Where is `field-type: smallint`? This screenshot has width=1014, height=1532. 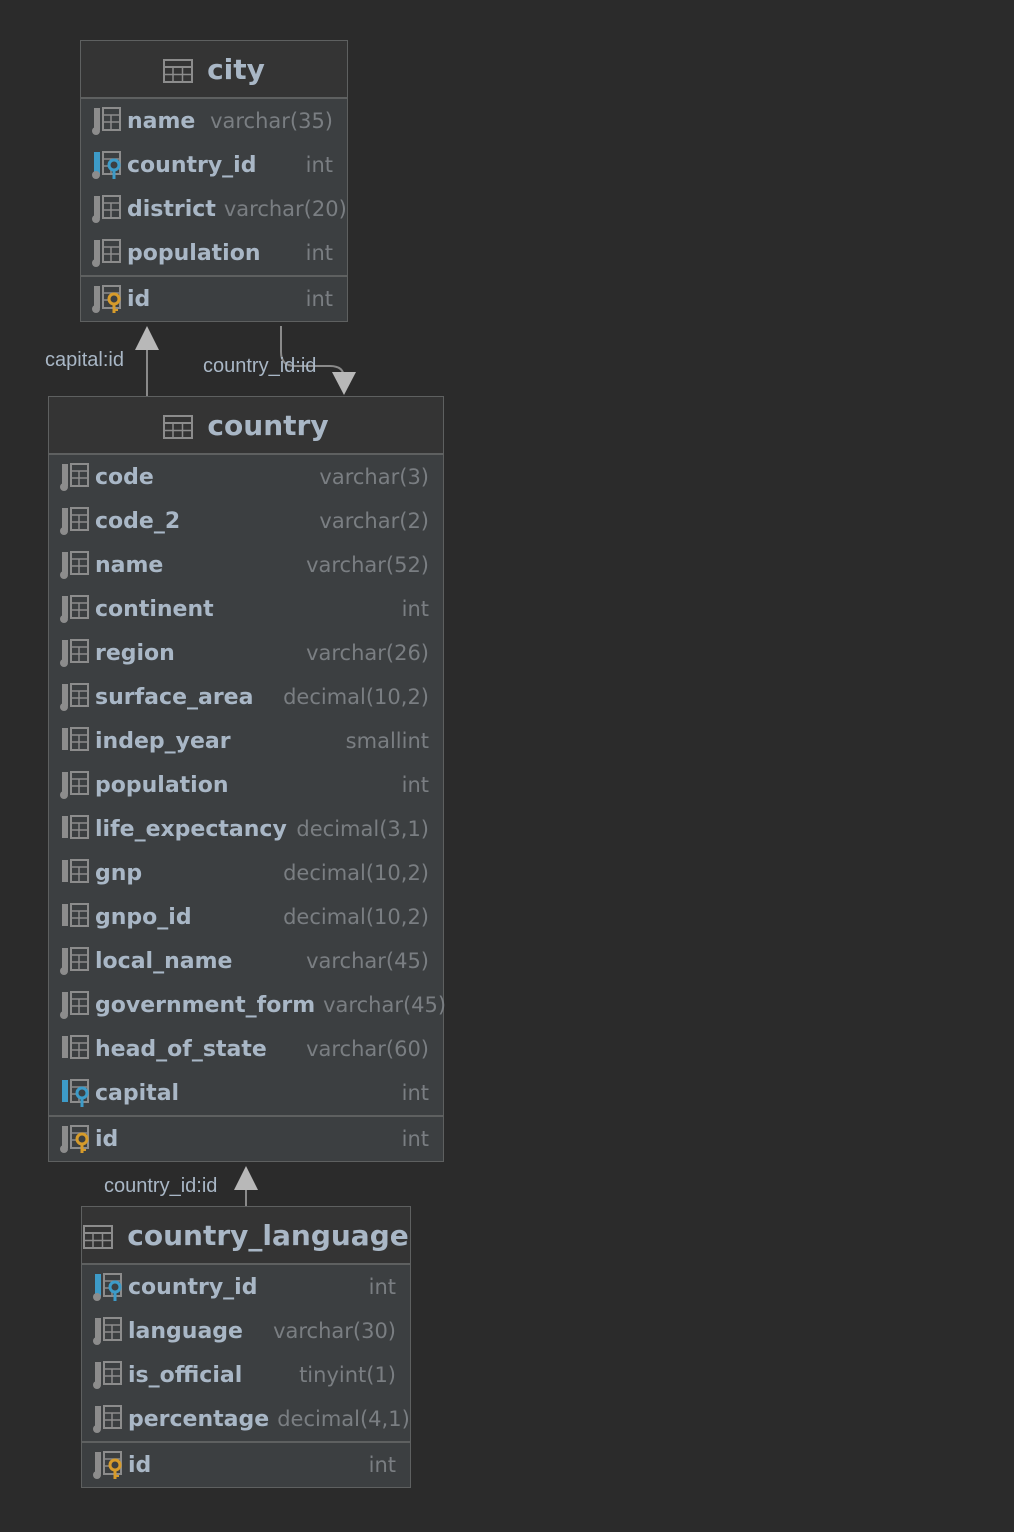 field-type: smallint is located at coordinates (387, 741).